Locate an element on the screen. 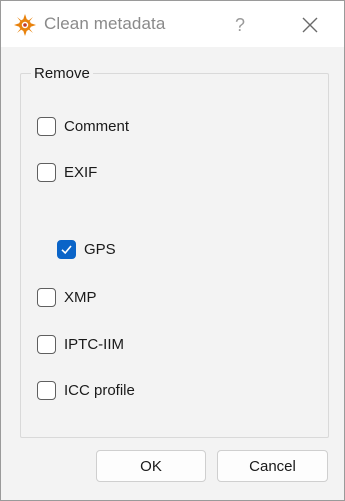  checkmark-icon is located at coordinates (66, 249).